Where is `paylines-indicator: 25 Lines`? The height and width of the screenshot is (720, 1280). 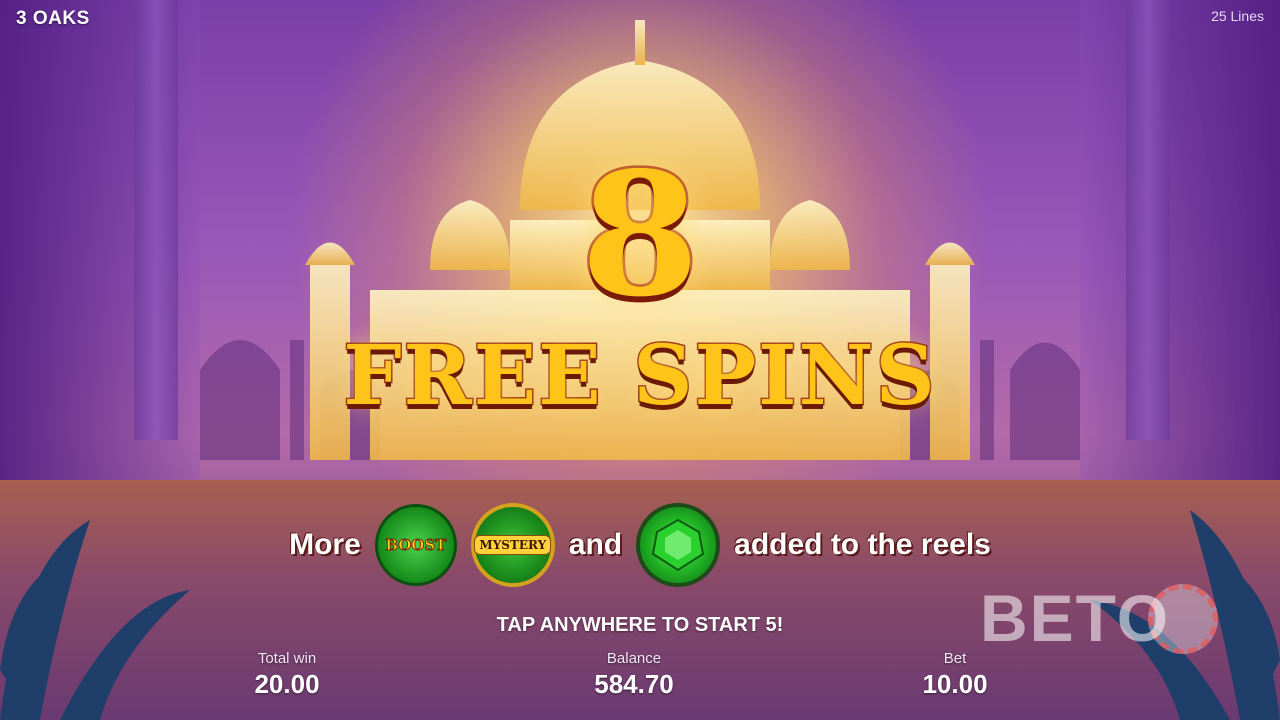 paylines-indicator: 25 Lines is located at coordinates (1237, 16).